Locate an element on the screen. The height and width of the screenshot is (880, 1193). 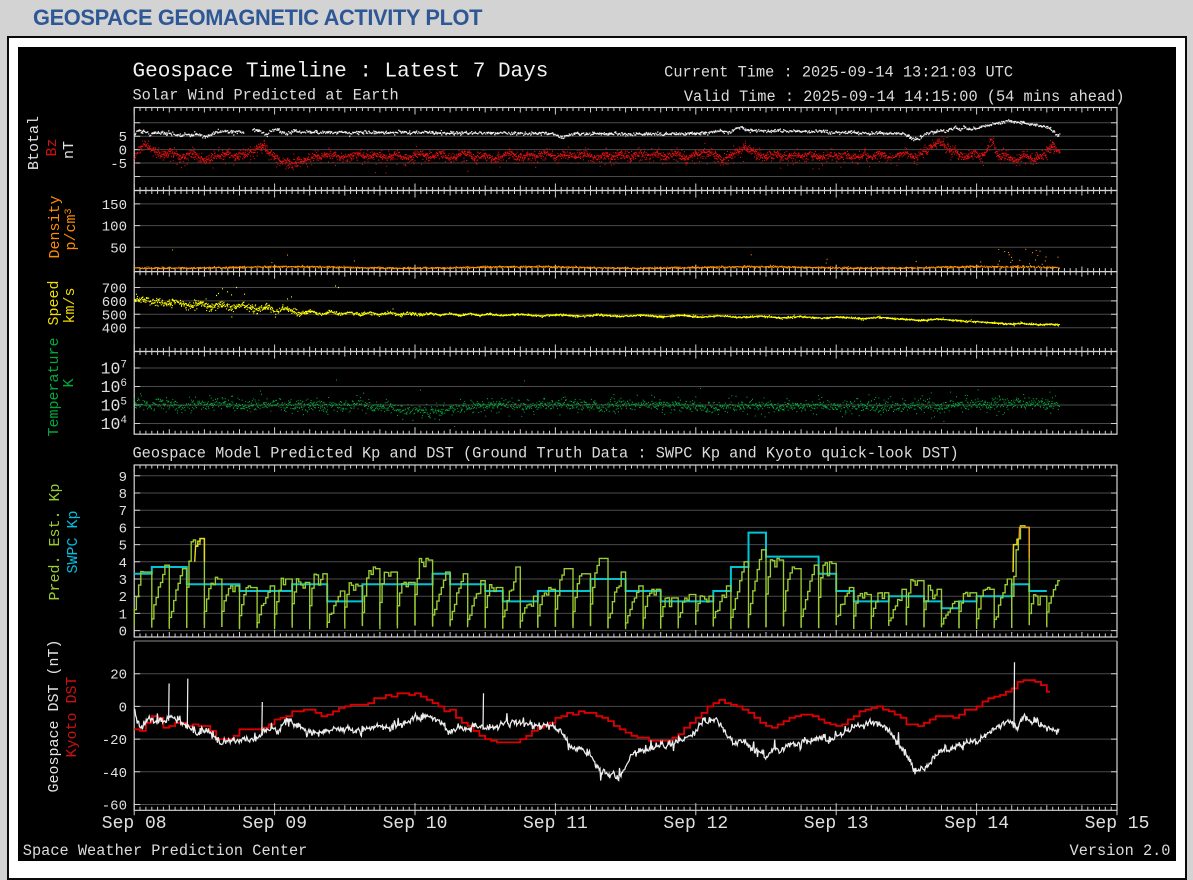
svg-text: -5 is located at coordinates (118, 165).